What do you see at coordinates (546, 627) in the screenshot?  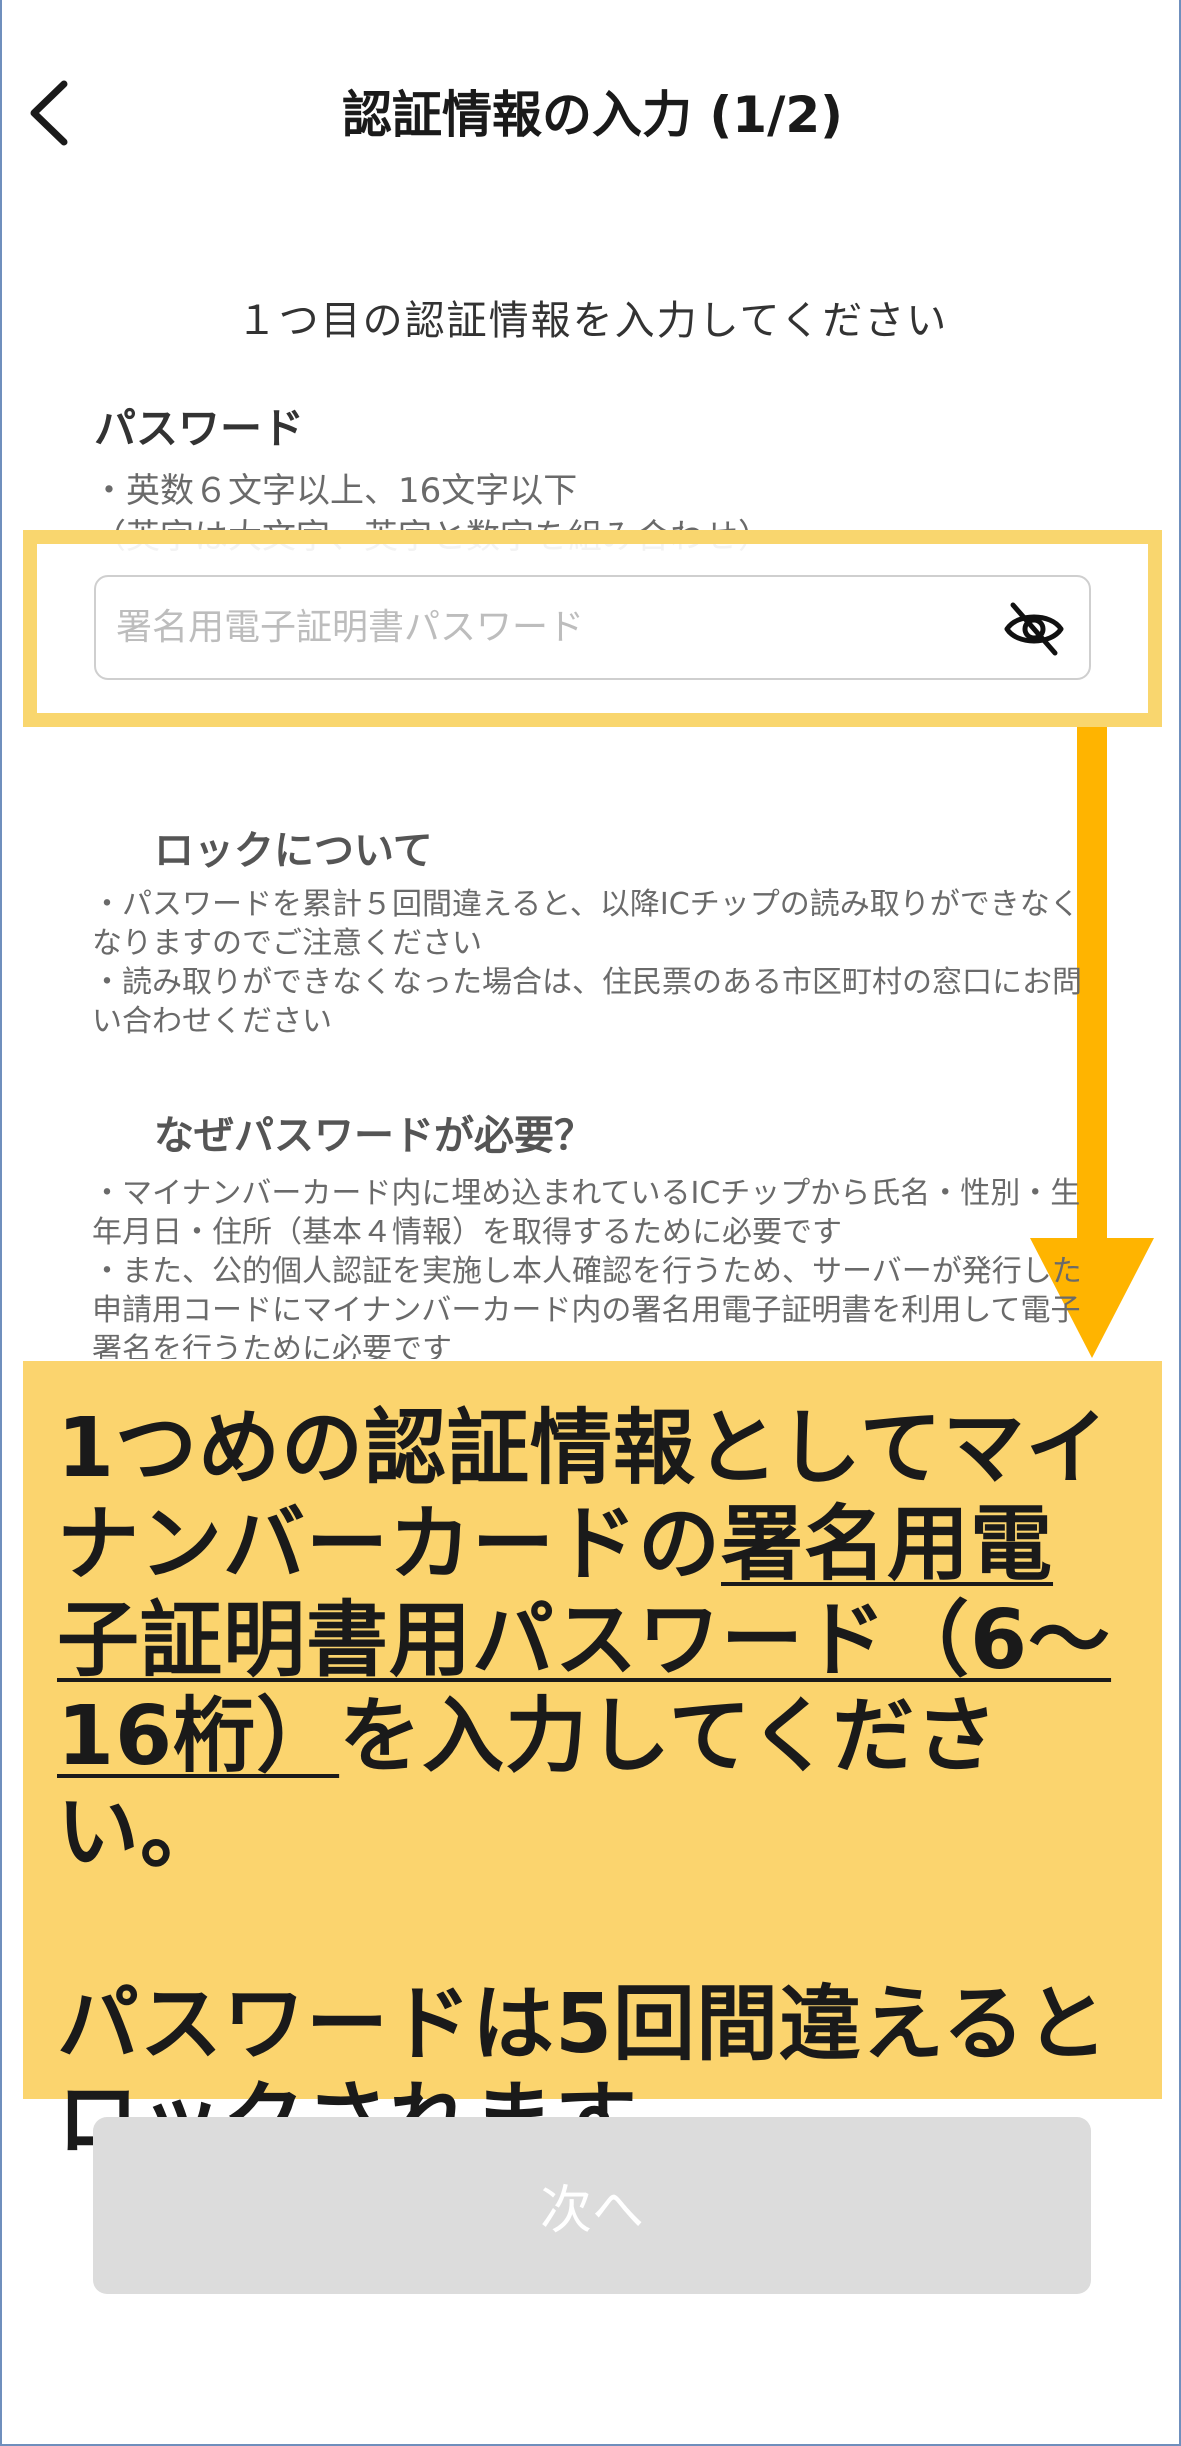 I see `password-input` at bounding box center [546, 627].